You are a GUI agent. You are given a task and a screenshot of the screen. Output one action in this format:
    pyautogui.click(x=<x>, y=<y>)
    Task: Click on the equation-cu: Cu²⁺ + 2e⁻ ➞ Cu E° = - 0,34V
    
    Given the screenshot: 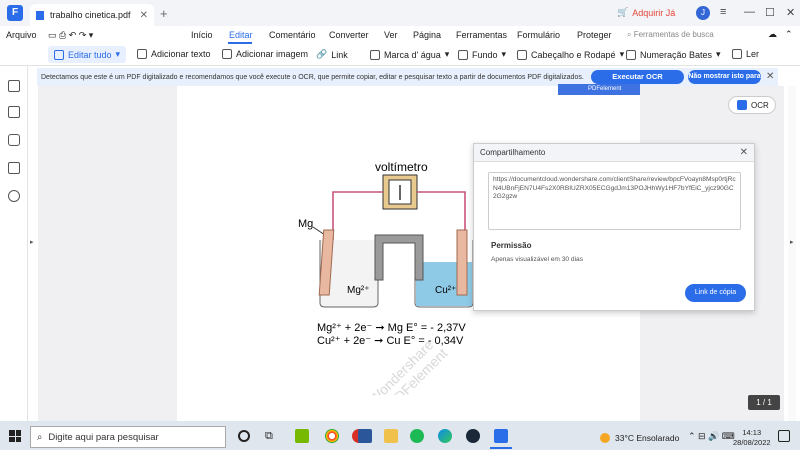 What is the action you would take?
    pyautogui.click(x=390, y=341)
    